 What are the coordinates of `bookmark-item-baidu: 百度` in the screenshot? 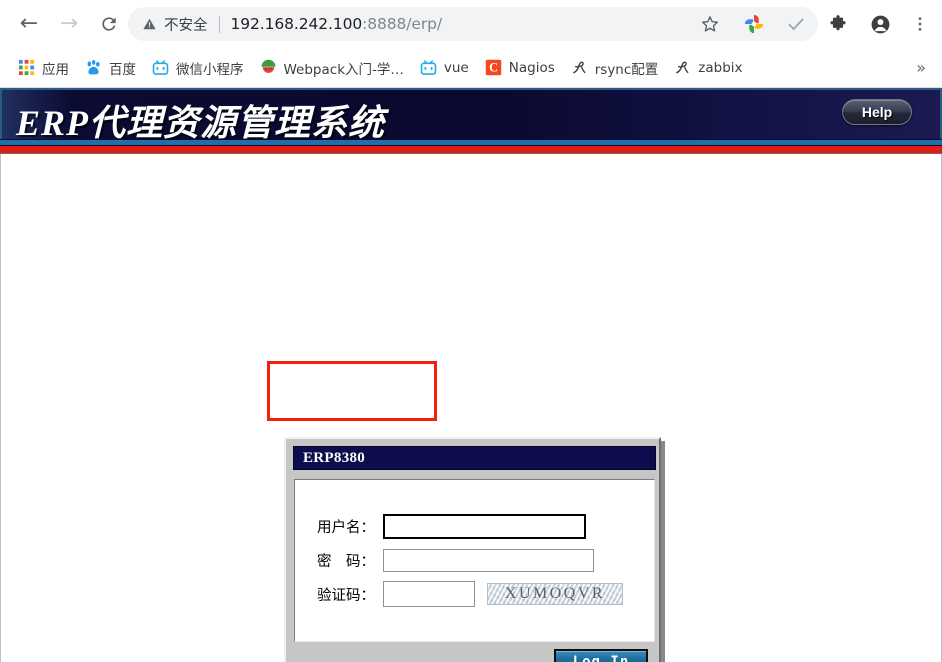 It's located at (110, 68).